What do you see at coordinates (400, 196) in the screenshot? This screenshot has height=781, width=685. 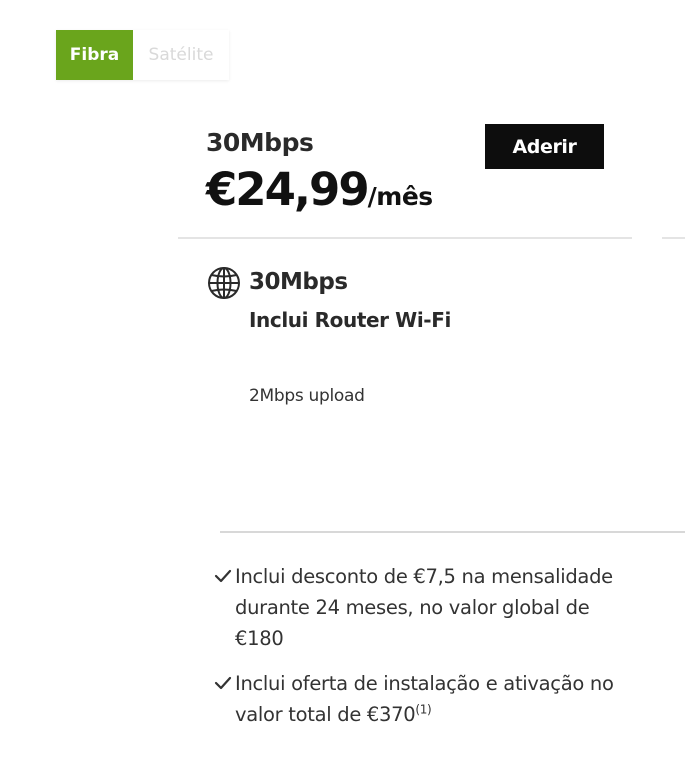 I see `price-period: /mês` at bounding box center [400, 196].